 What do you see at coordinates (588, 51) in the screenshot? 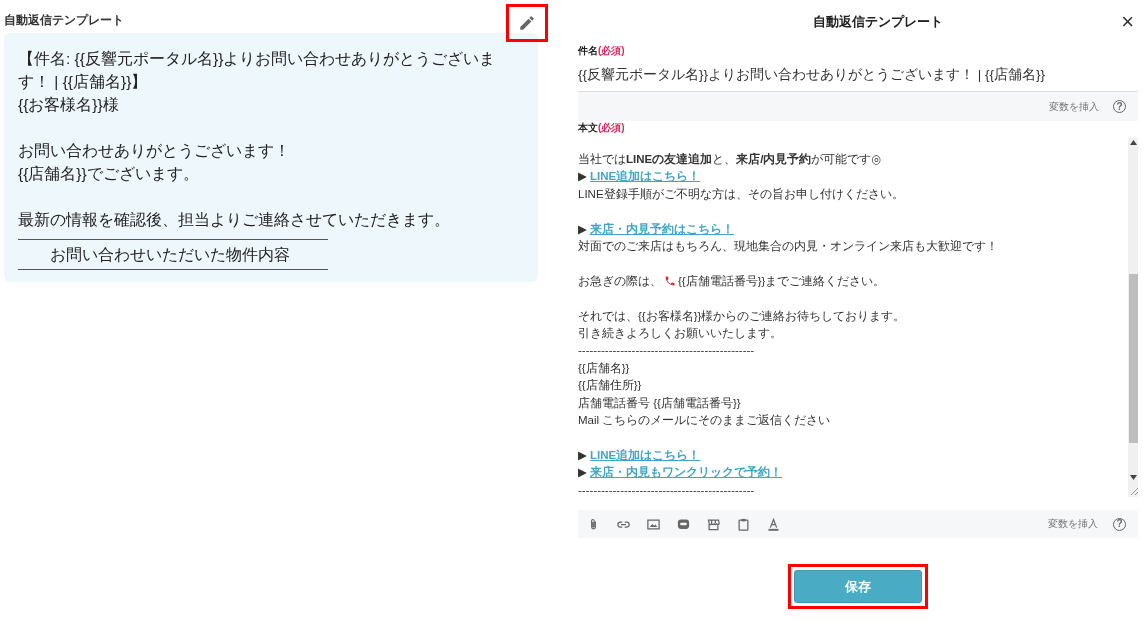
I see `field-label: 件名` at bounding box center [588, 51].